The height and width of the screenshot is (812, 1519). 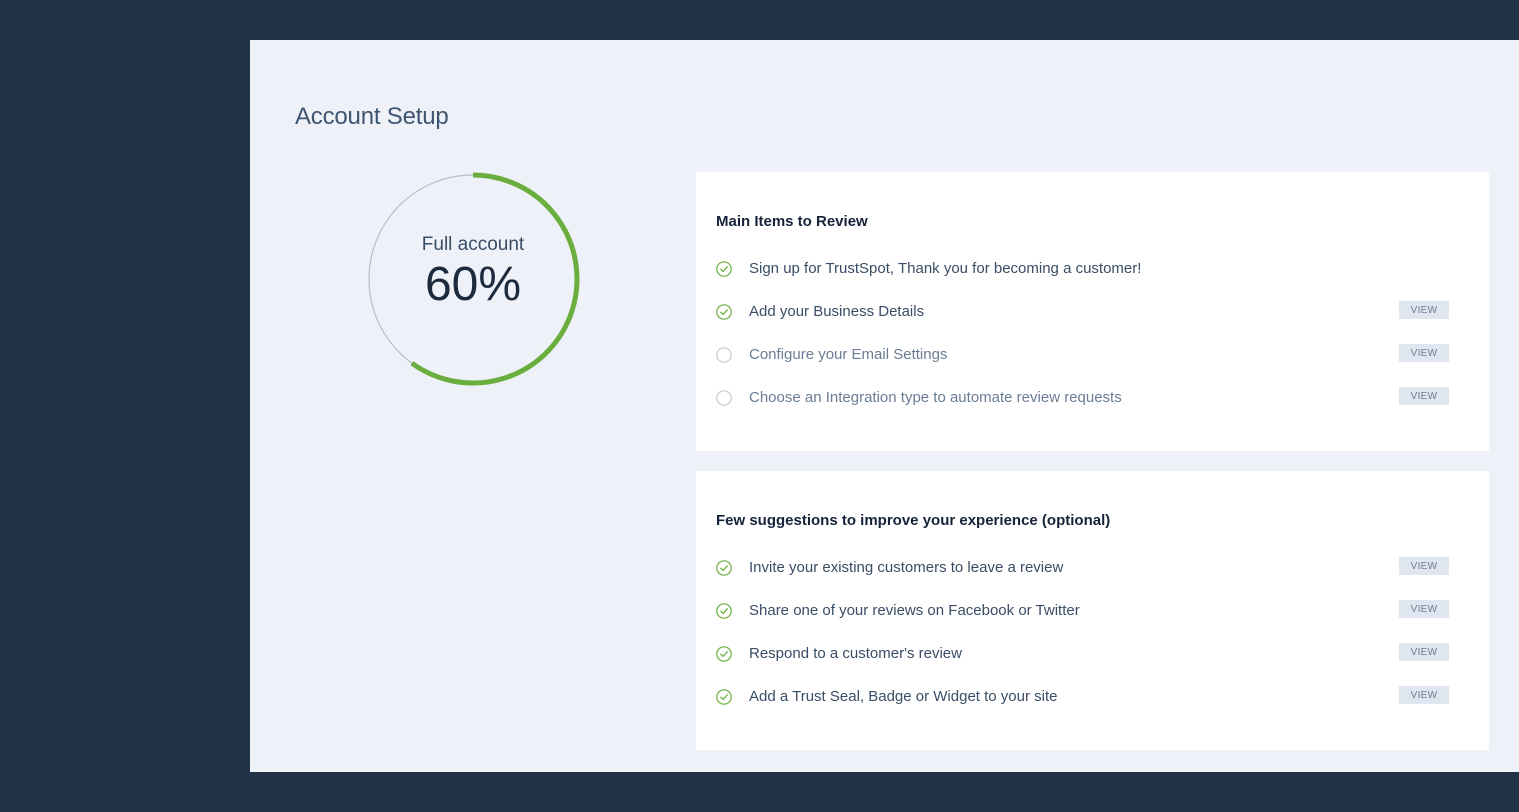 What do you see at coordinates (1082, 654) in the screenshot?
I see `suggestion-item: Respond to a customer's review VIEW` at bounding box center [1082, 654].